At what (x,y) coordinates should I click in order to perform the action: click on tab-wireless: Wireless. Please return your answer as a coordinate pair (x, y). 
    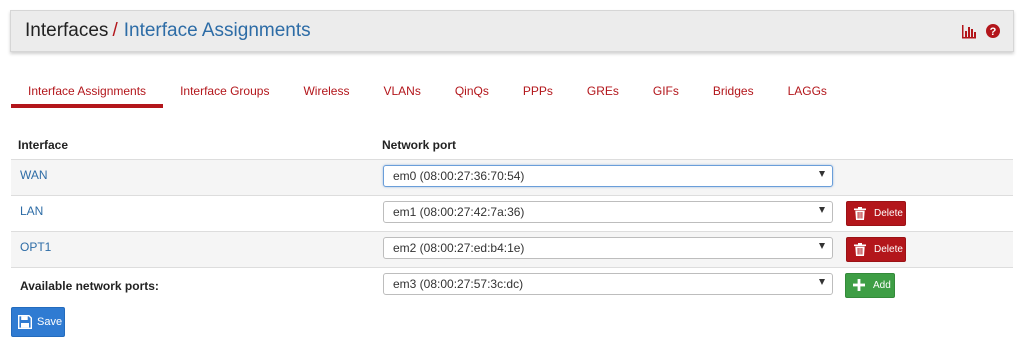
    Looking at the image, I should click on (326, 93).